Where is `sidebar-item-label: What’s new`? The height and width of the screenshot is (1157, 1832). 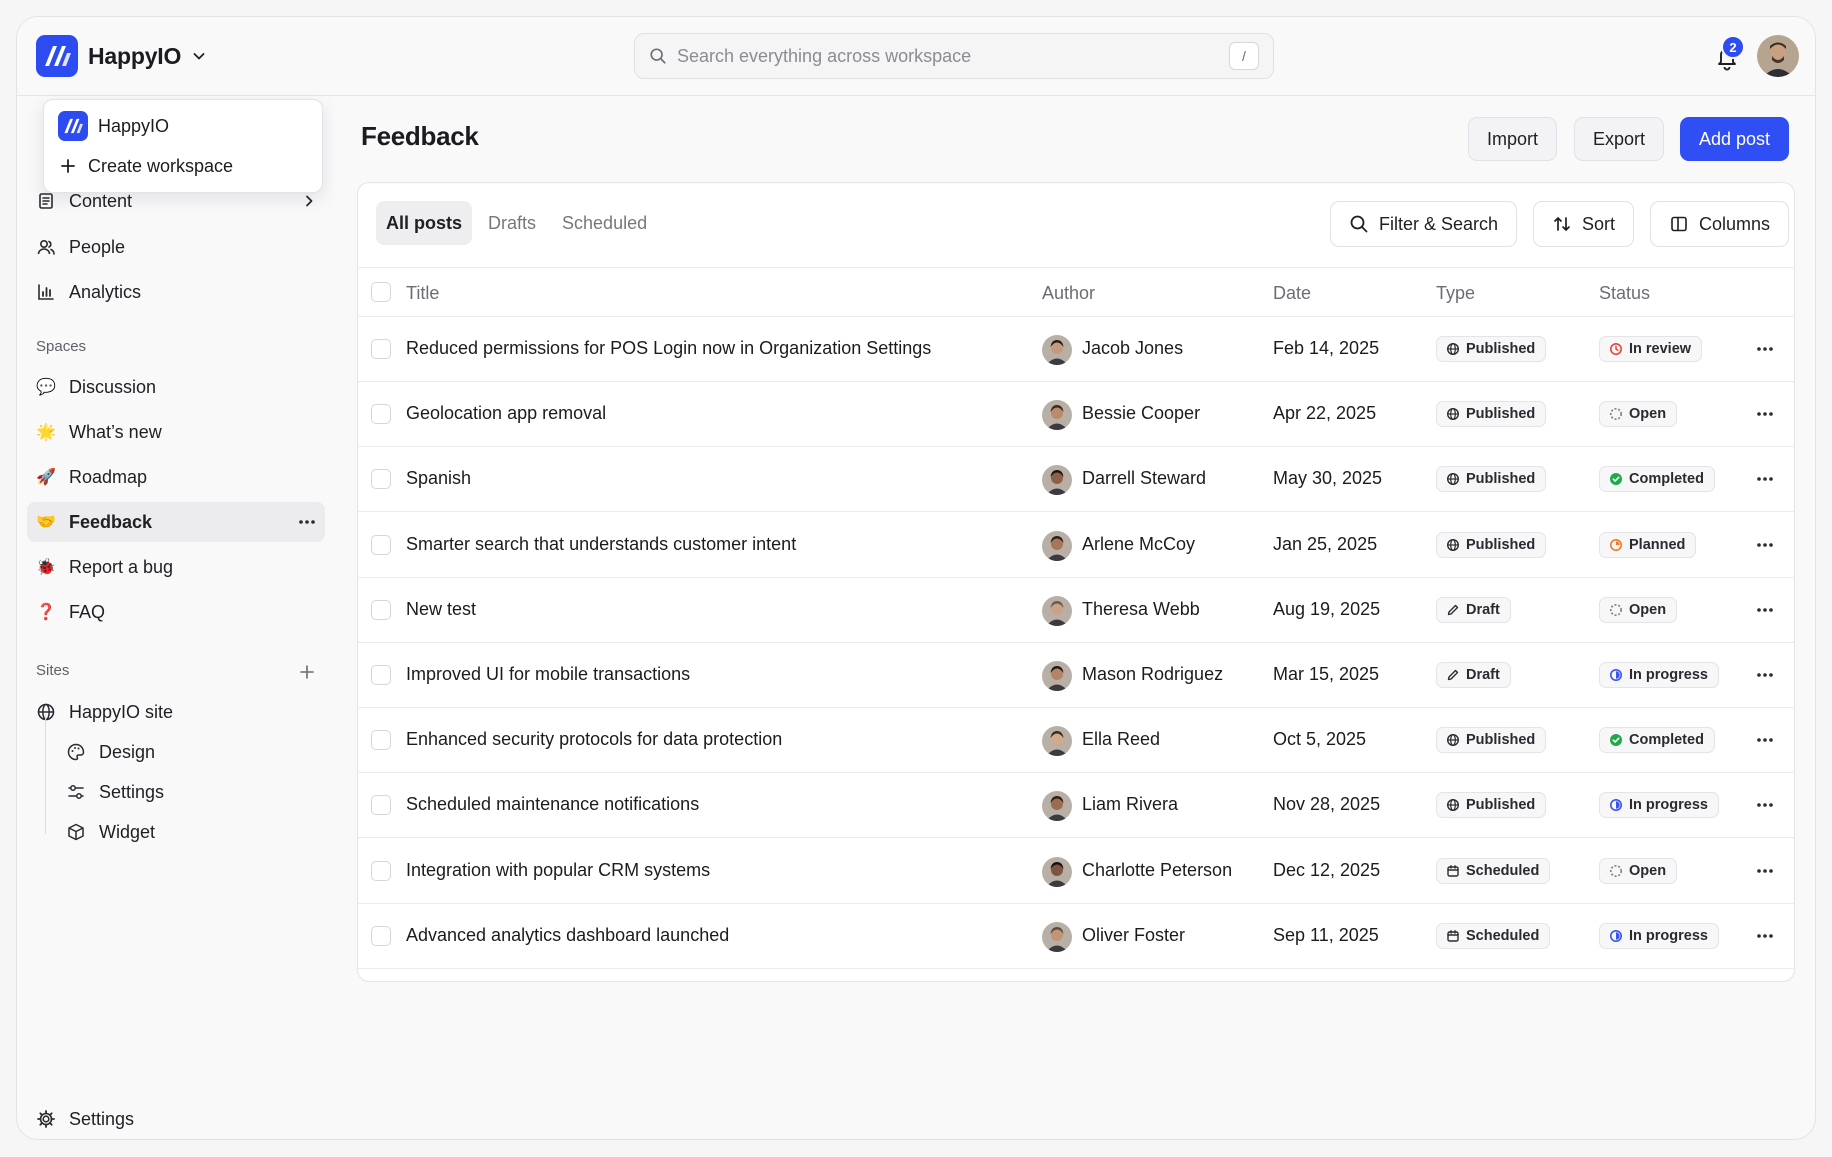
sidebar-item-label: What’s new is located at coordinates (115, 431).